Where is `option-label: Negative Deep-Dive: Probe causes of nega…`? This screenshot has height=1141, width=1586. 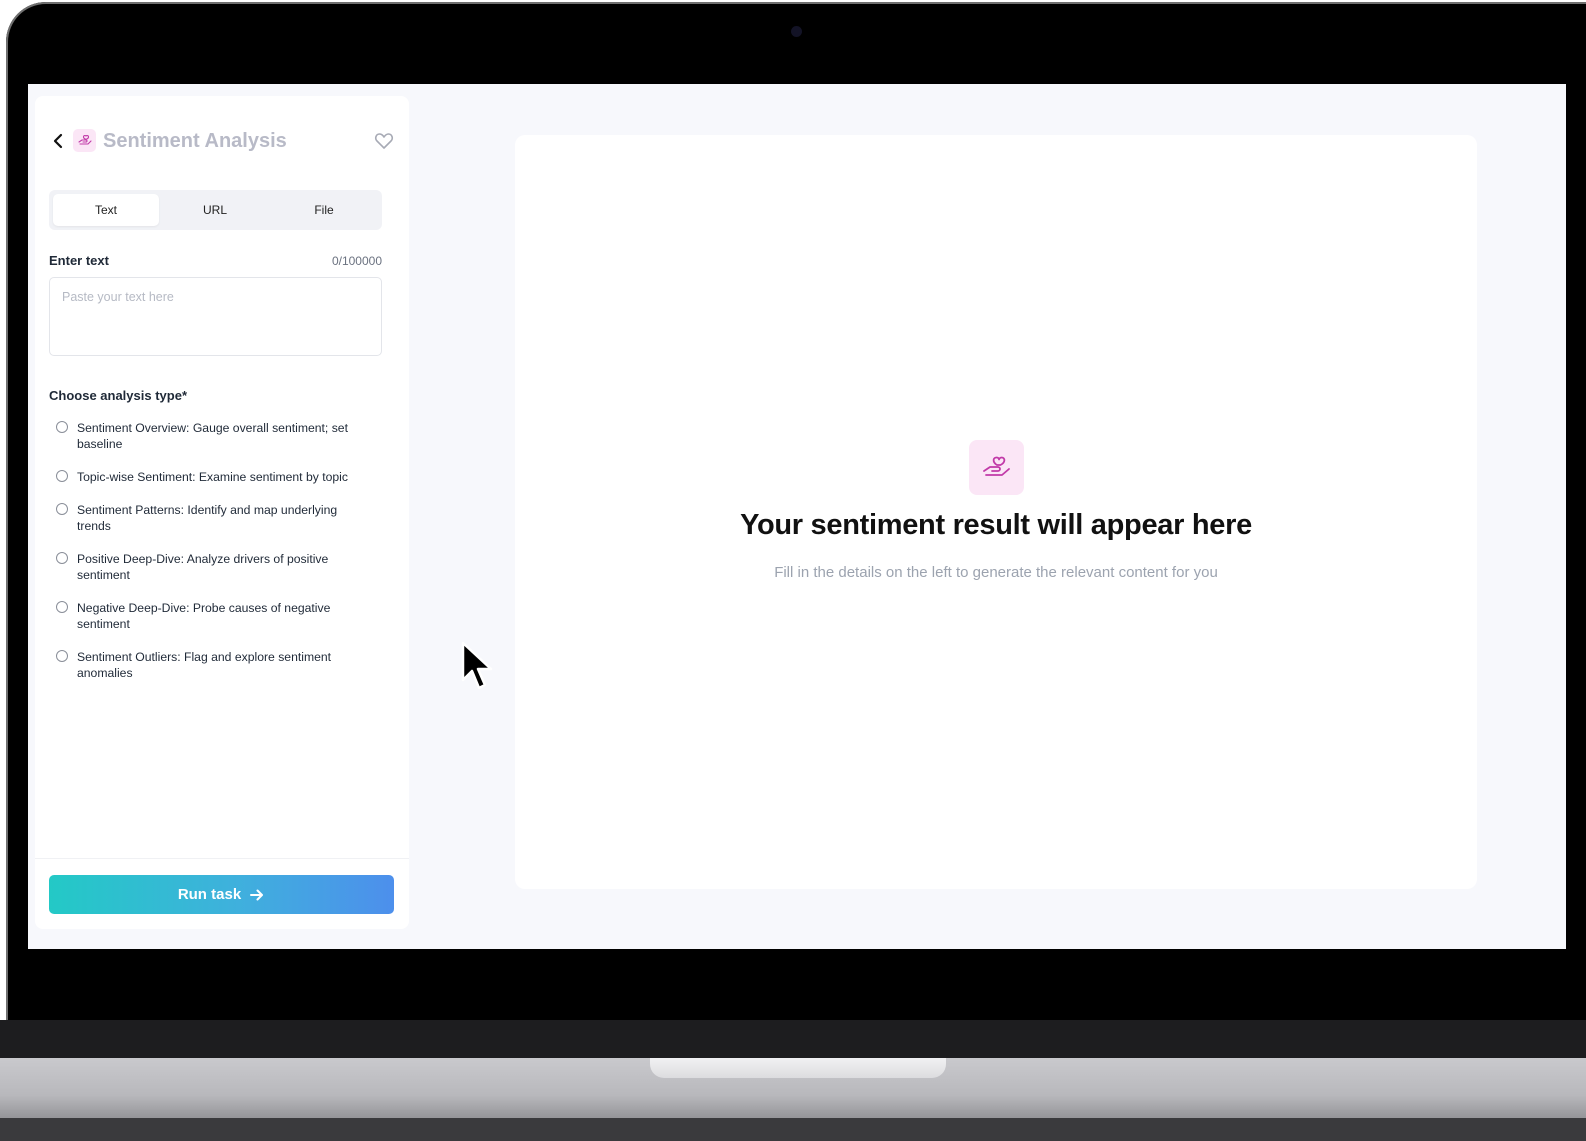
option-label: Negative Deep-Dive: Probe causes of nega… is located at coordinates (204, 616).